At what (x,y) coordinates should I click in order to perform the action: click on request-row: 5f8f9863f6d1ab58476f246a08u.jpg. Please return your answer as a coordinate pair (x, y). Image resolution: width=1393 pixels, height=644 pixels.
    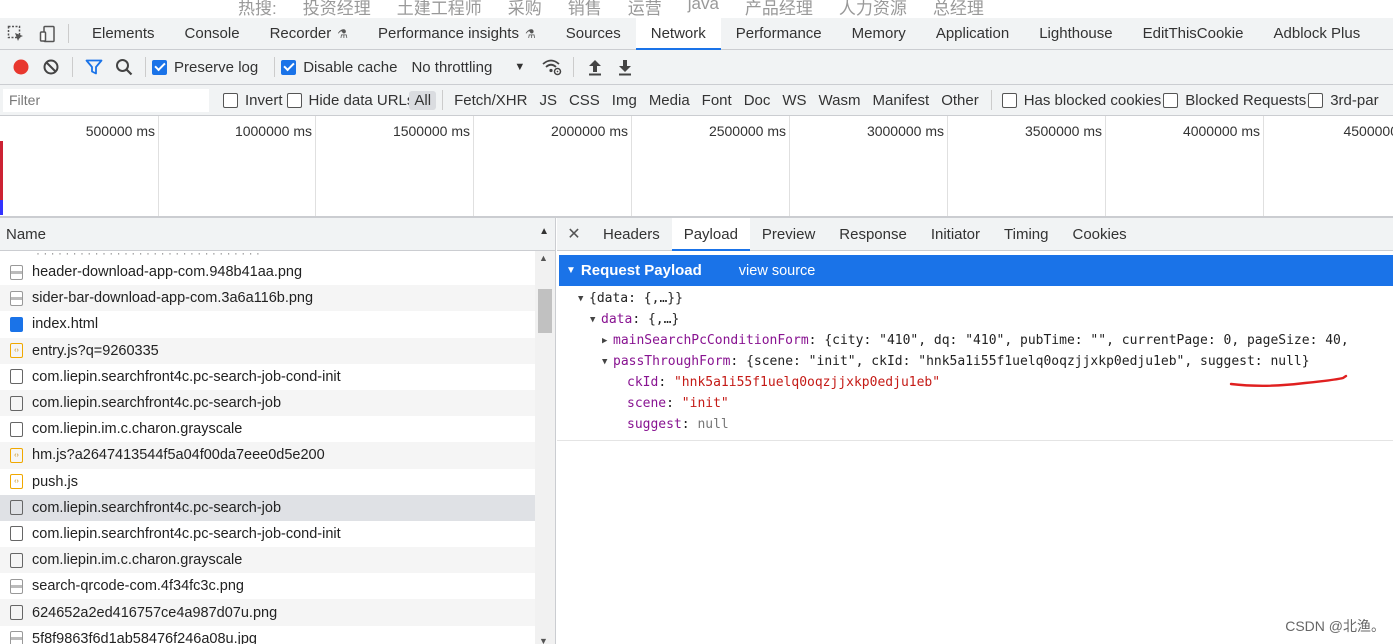
    Looking at the image, I should click on (267, 634).